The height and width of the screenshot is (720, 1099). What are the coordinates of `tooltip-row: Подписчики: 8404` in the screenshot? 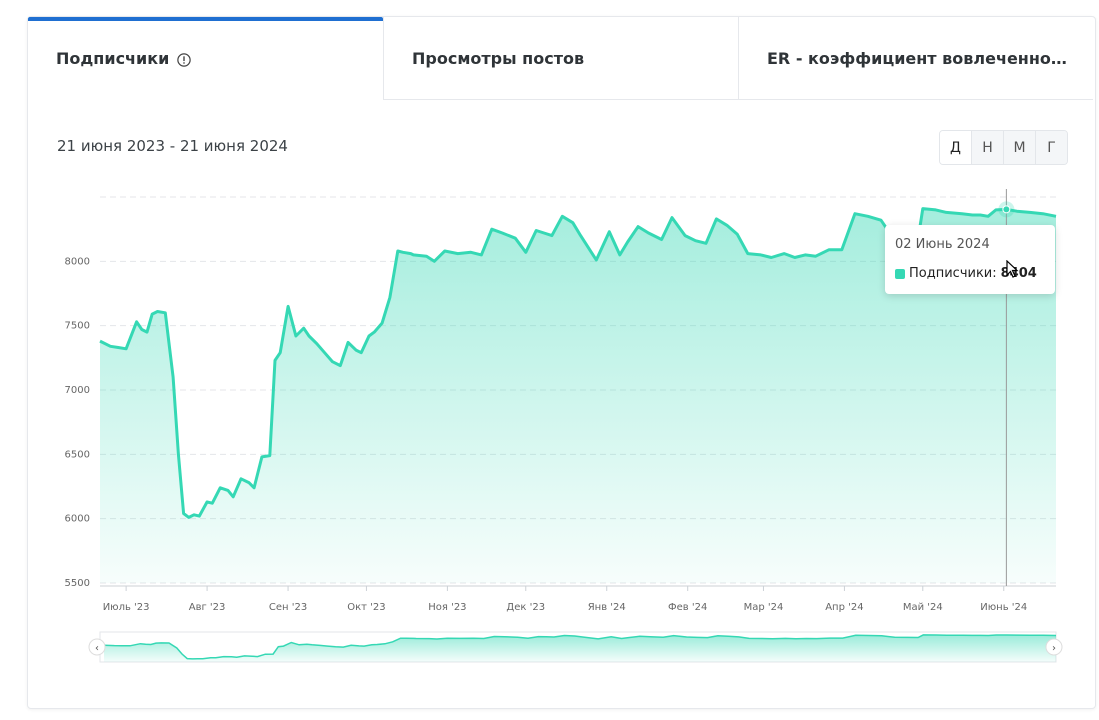 It's located at (970, 273).